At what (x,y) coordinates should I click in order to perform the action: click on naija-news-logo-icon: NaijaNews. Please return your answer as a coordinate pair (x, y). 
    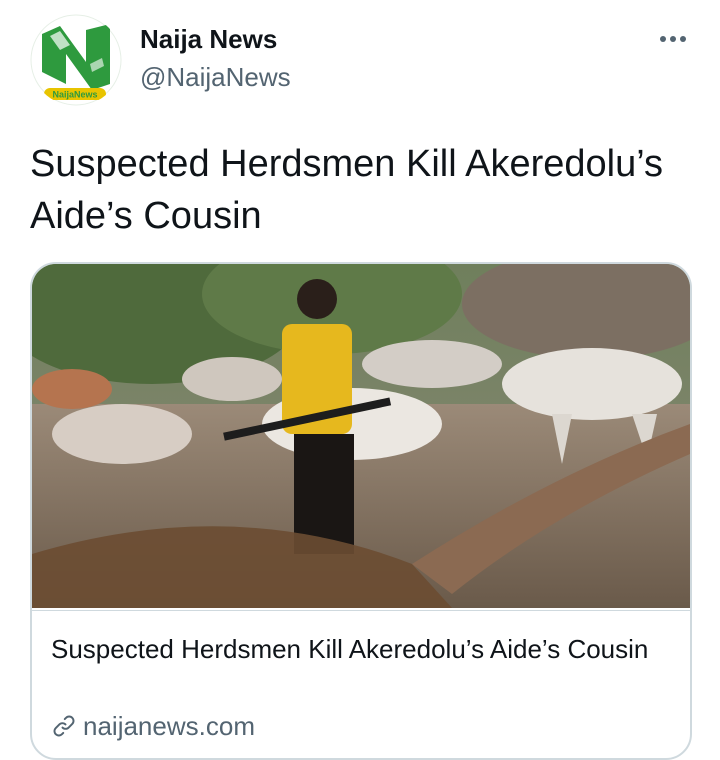
    Looking at the image, I should click on (76, 60).